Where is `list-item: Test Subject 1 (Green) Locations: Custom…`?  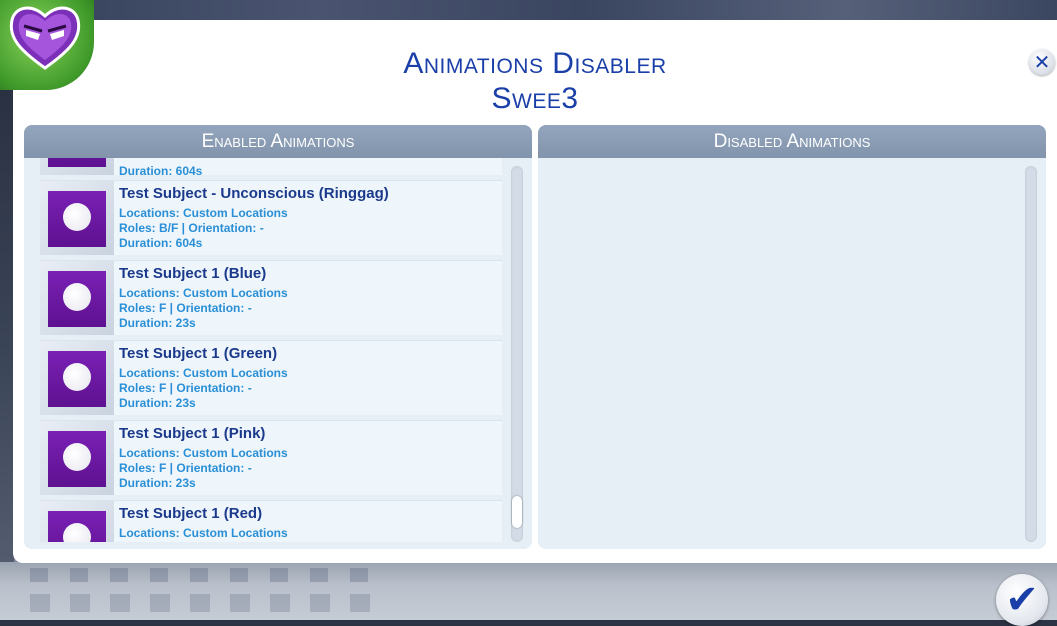
list-item: Test Subject 1 (Green) Locations: Custom… is located at coordinates (271, 377).